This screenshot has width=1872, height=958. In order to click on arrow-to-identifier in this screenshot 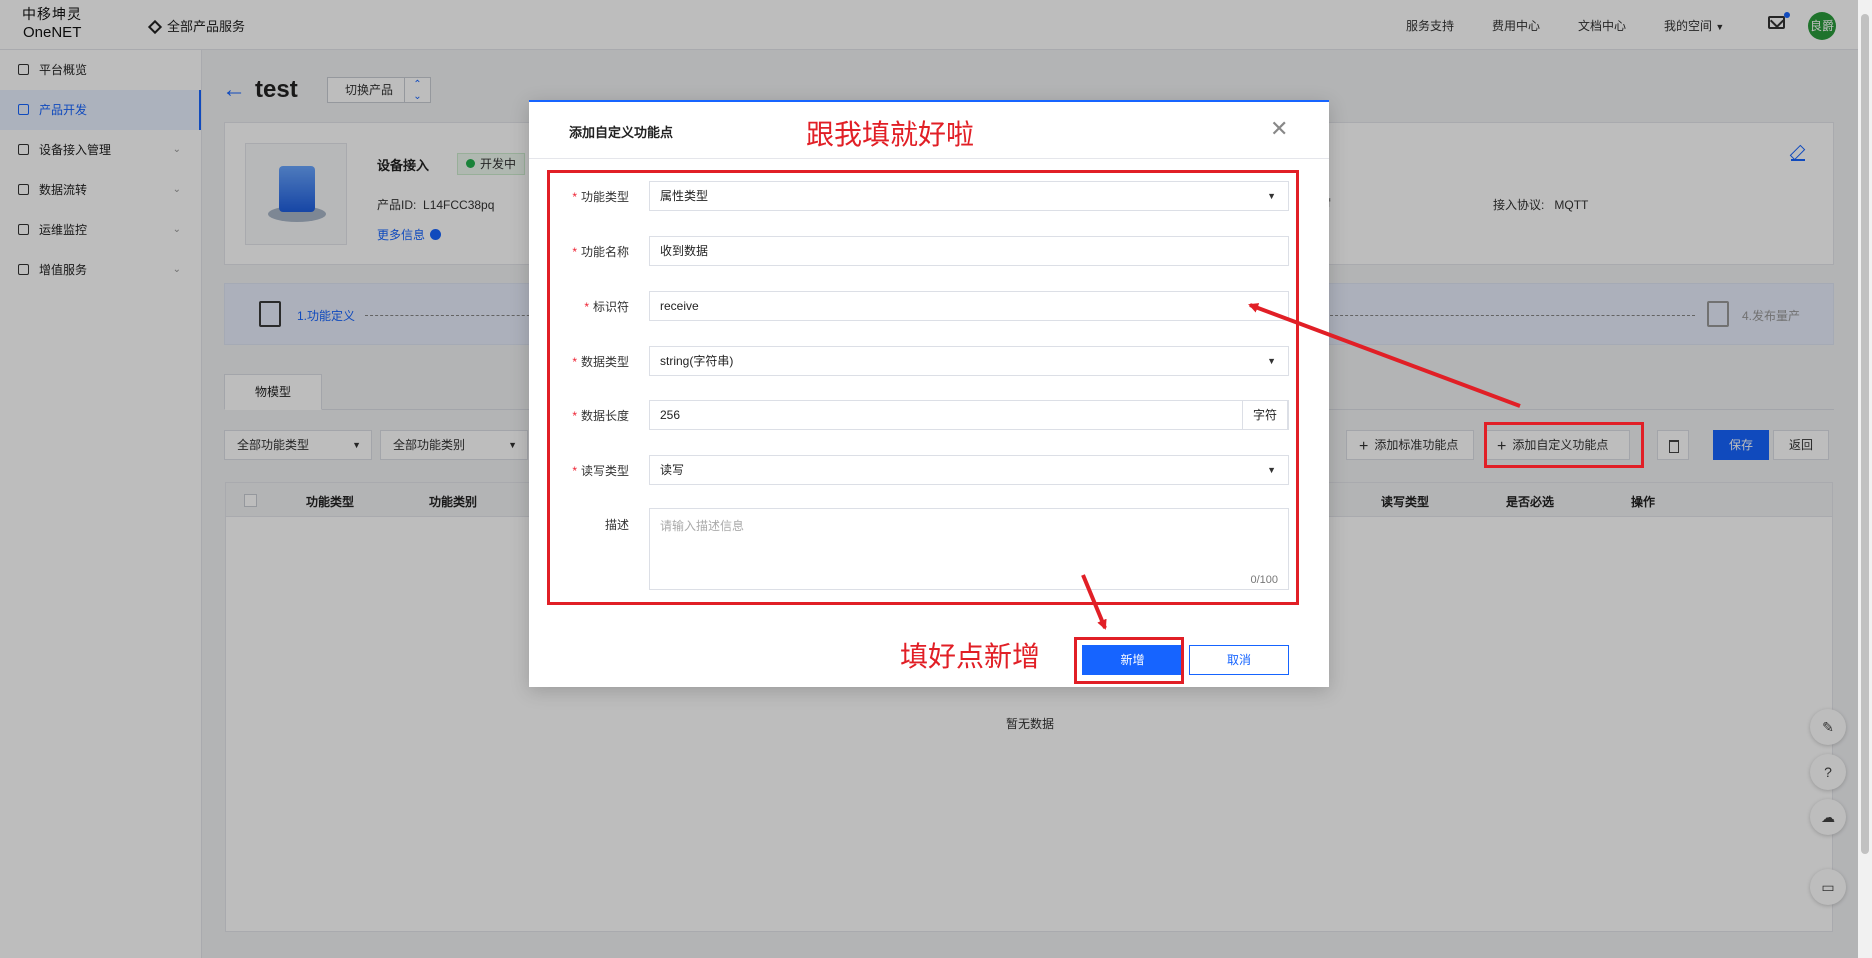, I will do `click(1384, 355)`.